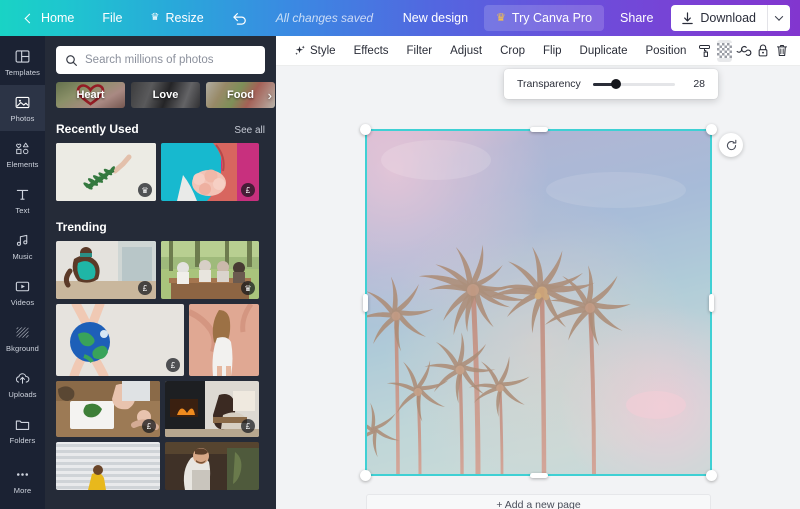  What do you see at coordinates (275, 279) in the screenshot?
I see `panel-collapse-toggle` at bounding box center [275, 279].